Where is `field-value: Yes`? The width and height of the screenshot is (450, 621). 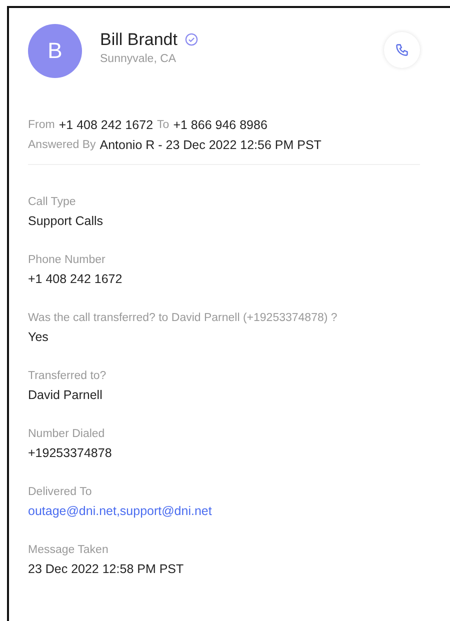 field-value: Yes is located at coordinates (39, 337).